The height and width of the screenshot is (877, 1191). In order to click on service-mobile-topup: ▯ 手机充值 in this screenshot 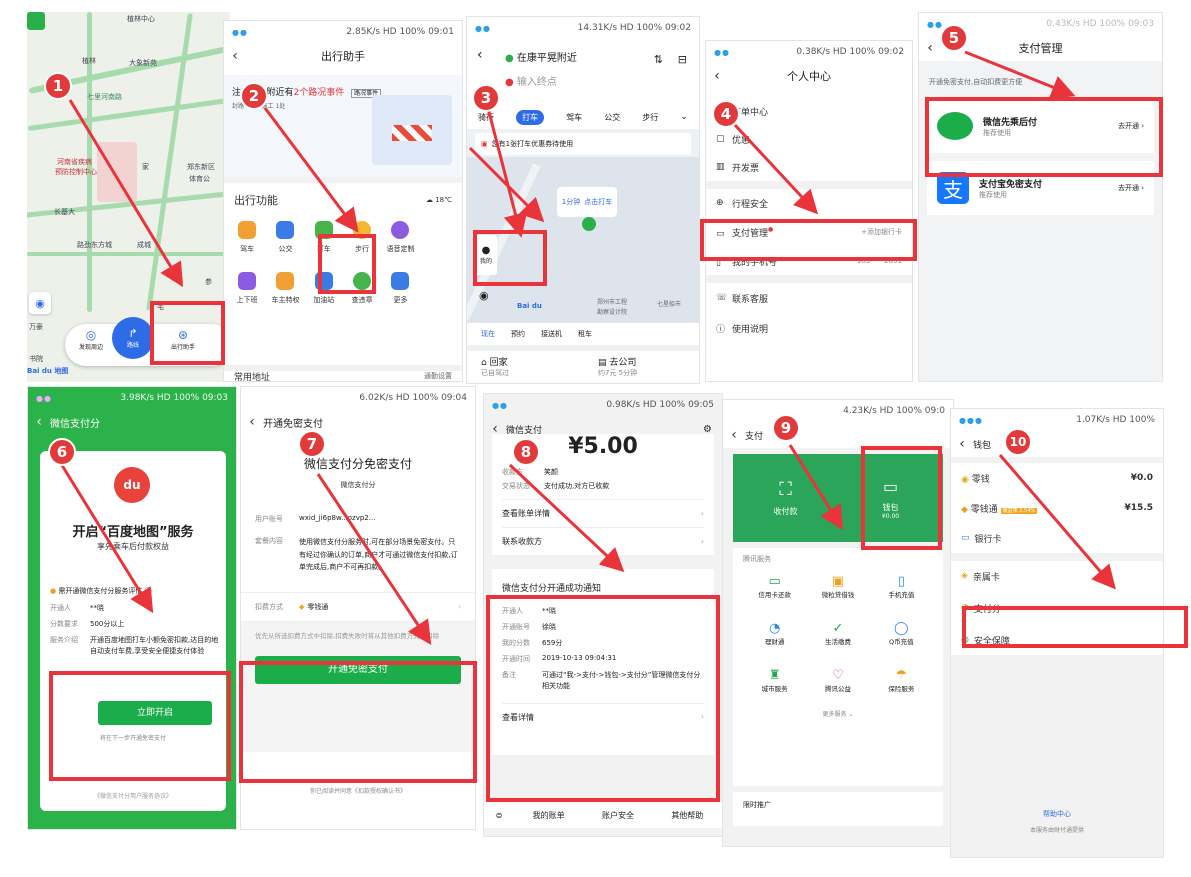, I will do `click(901, 586)`.